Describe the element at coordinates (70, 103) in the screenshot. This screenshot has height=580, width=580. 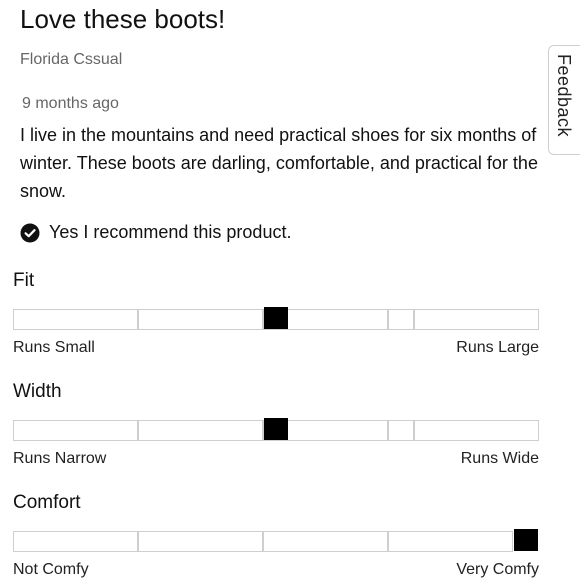
I see `review-date: 9 months ago` at that location.